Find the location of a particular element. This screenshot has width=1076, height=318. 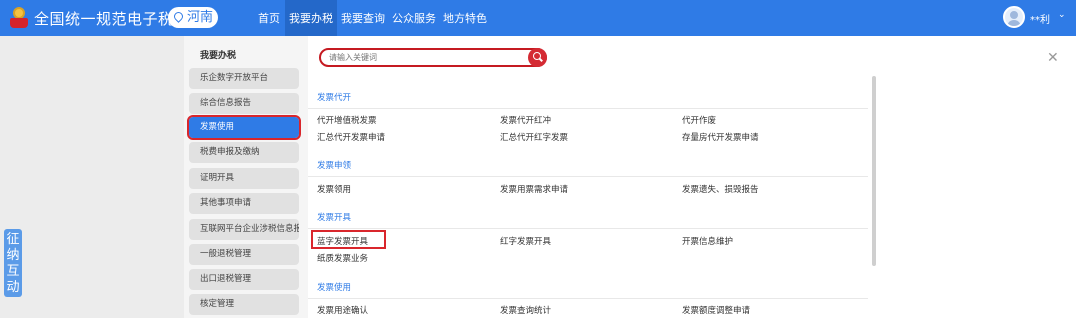

link-invoice-demand-apply: 发票用票需求申请 is located at coordinates (534, 189).